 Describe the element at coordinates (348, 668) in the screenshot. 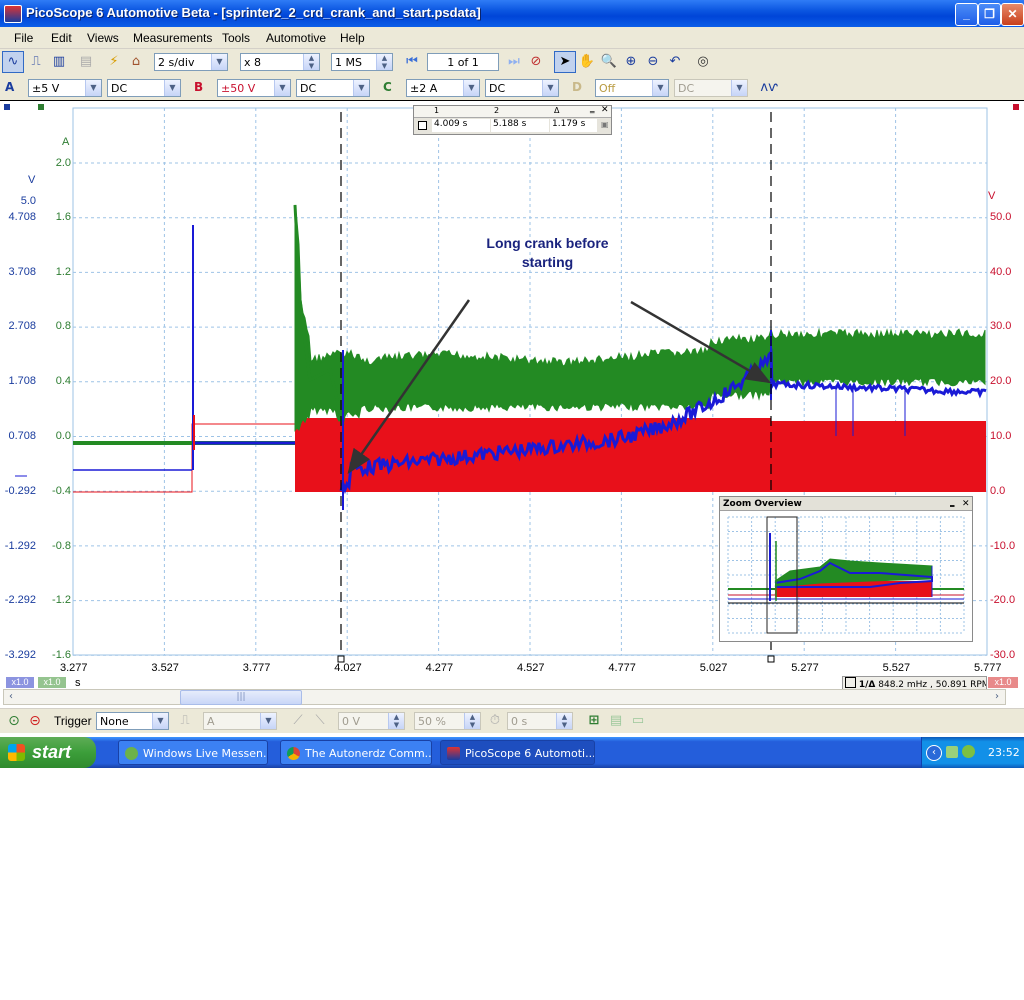

I see `time-tick-label: 4.027` at that location.